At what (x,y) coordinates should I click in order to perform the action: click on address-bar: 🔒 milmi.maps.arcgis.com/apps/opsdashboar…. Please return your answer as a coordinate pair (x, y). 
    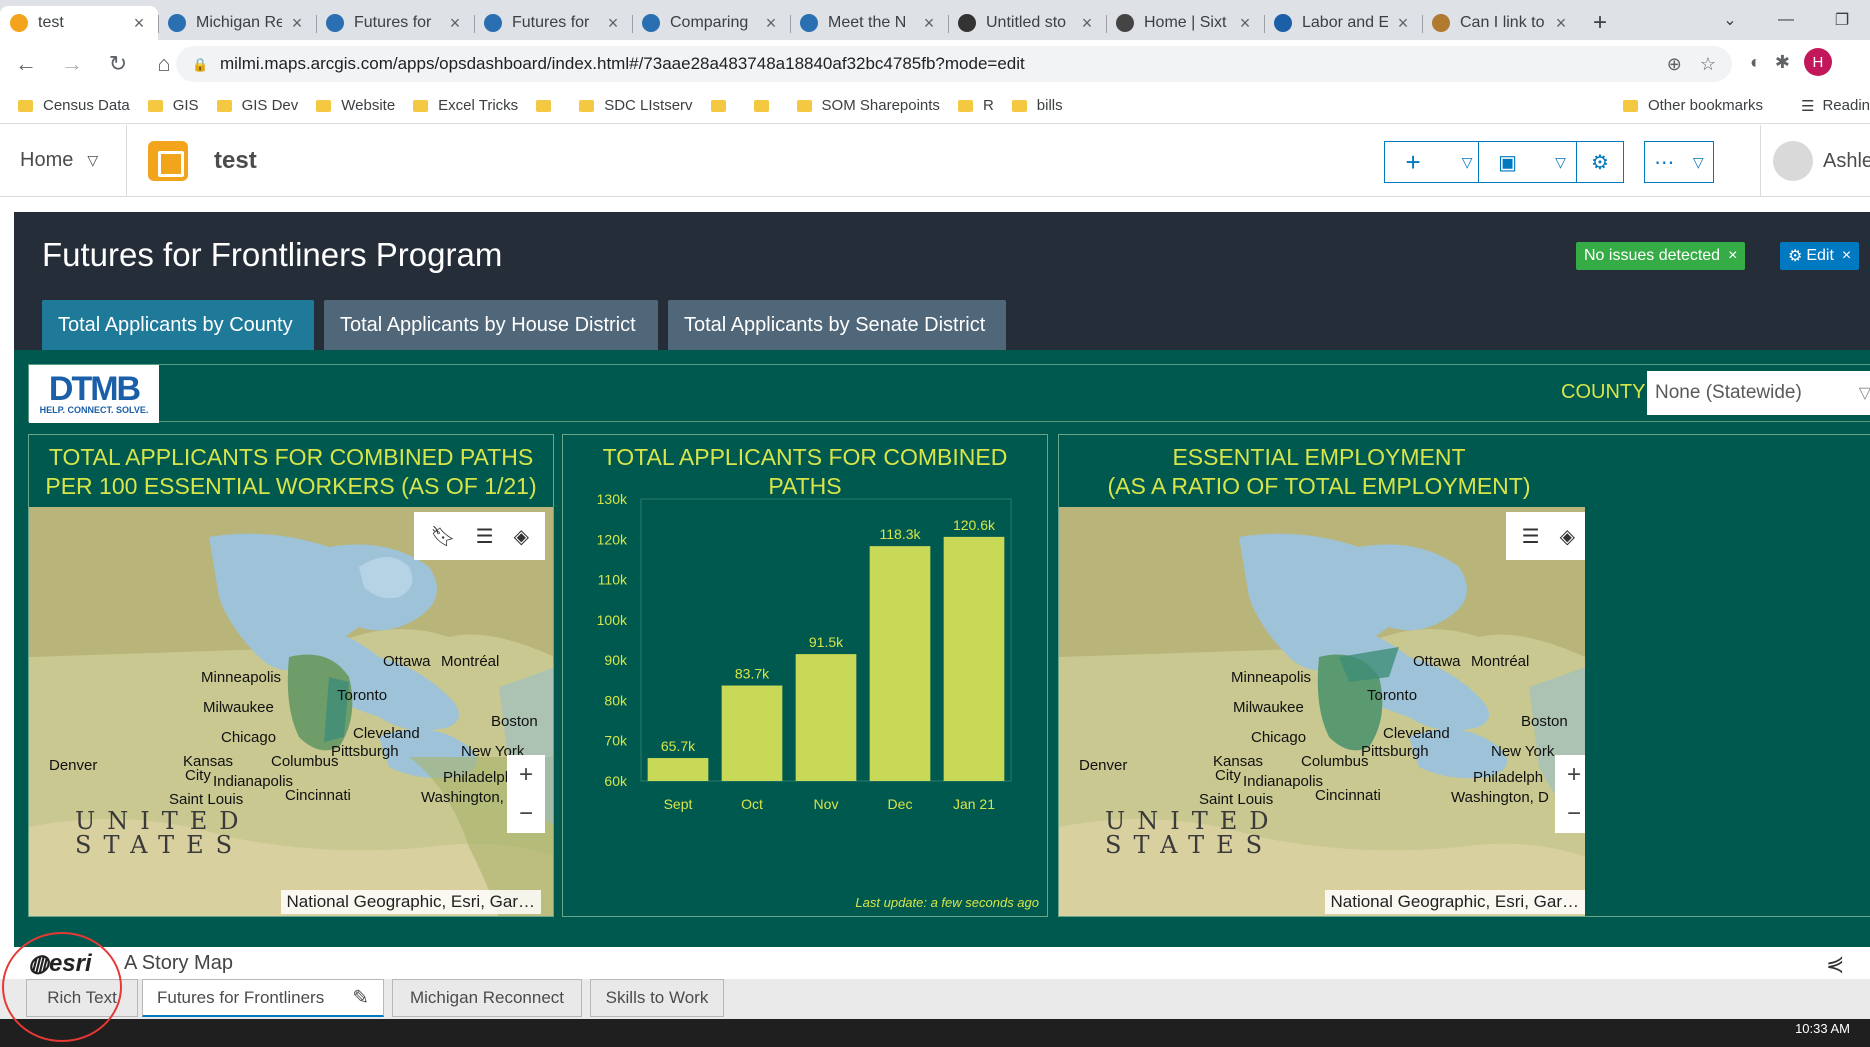
    Looking at the image, I should click on (954, 64).